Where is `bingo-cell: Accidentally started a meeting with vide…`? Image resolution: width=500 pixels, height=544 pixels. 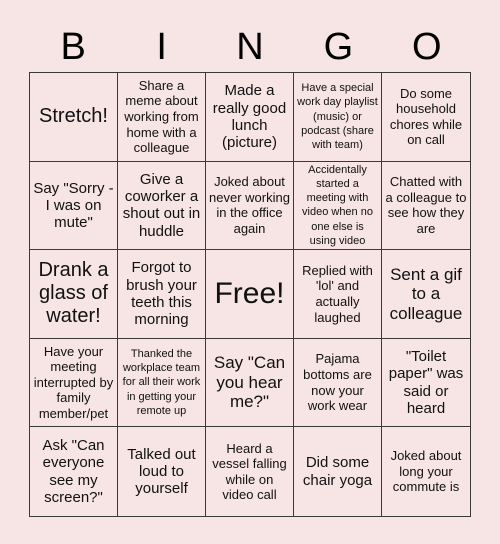 bingo-cell: Accidentally started a meeting with vide… is located at coordinates (338, 206).